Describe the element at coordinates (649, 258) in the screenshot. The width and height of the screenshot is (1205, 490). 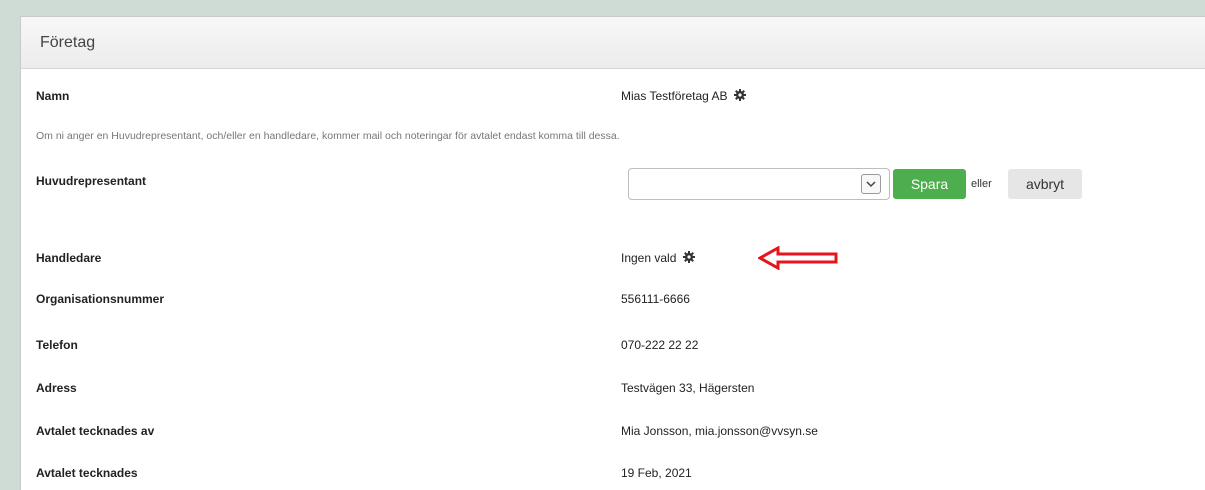
I see `supervisor-value: Ingen vald` at that location.